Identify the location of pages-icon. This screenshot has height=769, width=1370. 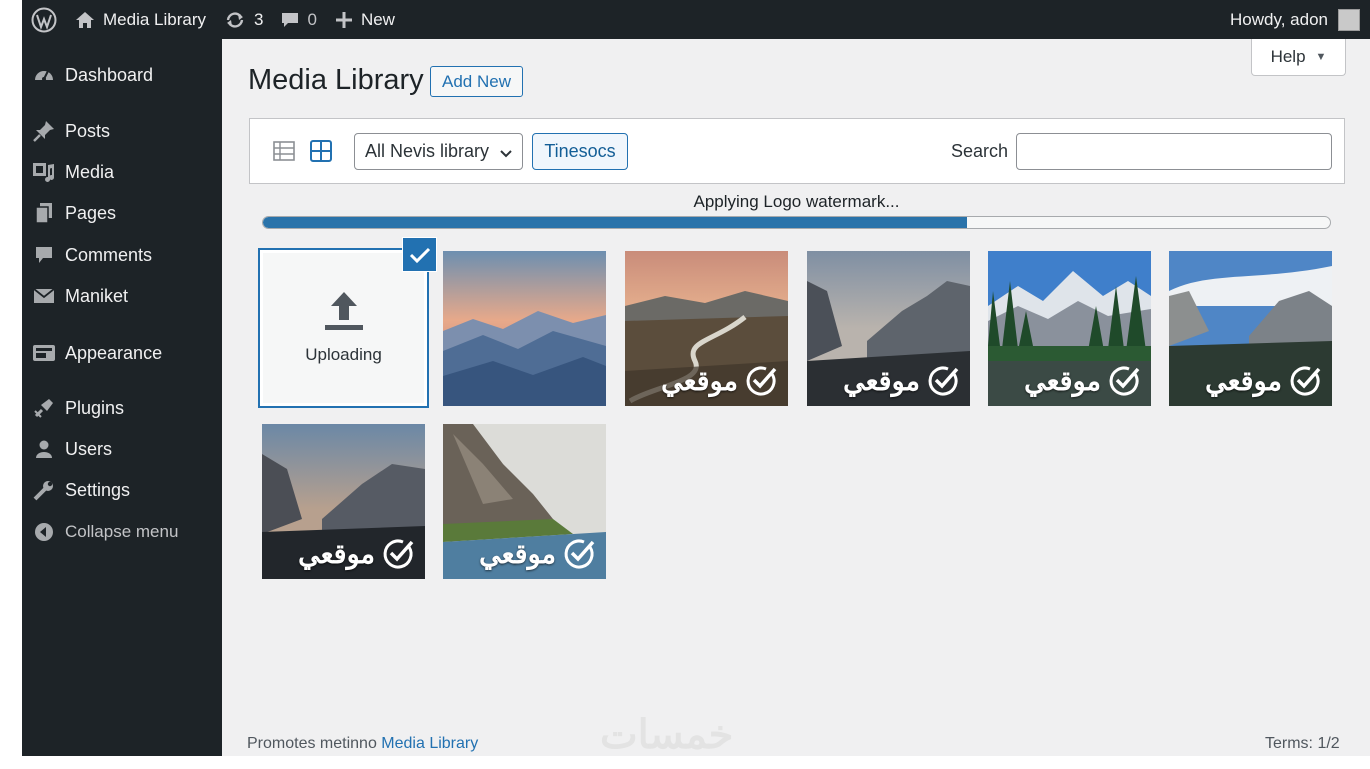
(43, 213).